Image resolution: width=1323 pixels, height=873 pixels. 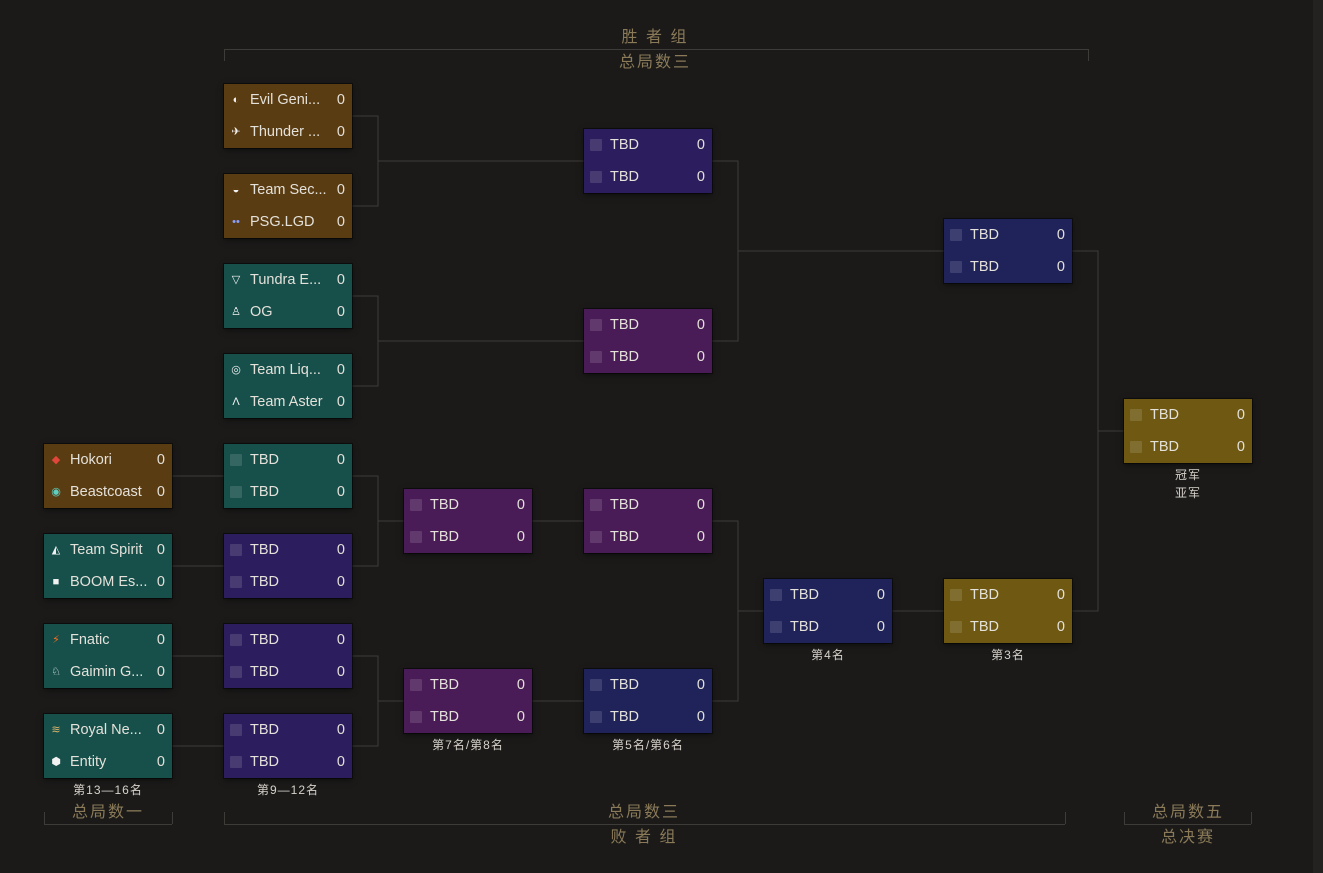 What do you see at coordinates (1085, 431) in the screenshot?
I see `connector-ub-final-lb-final` at bounding box center [1085, 431].